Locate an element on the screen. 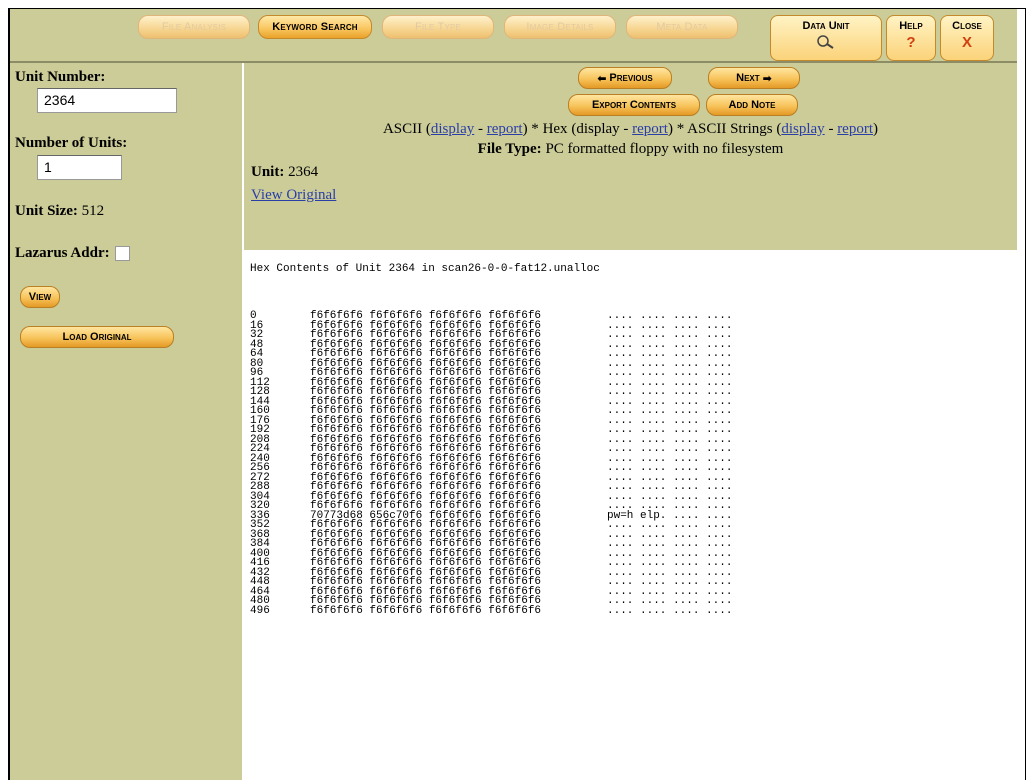 Image resolution: width=1028 pixels, height=781 pixels. file-type-value: PC formatted floppy with no filesystem is located at coordinates (664, 149).